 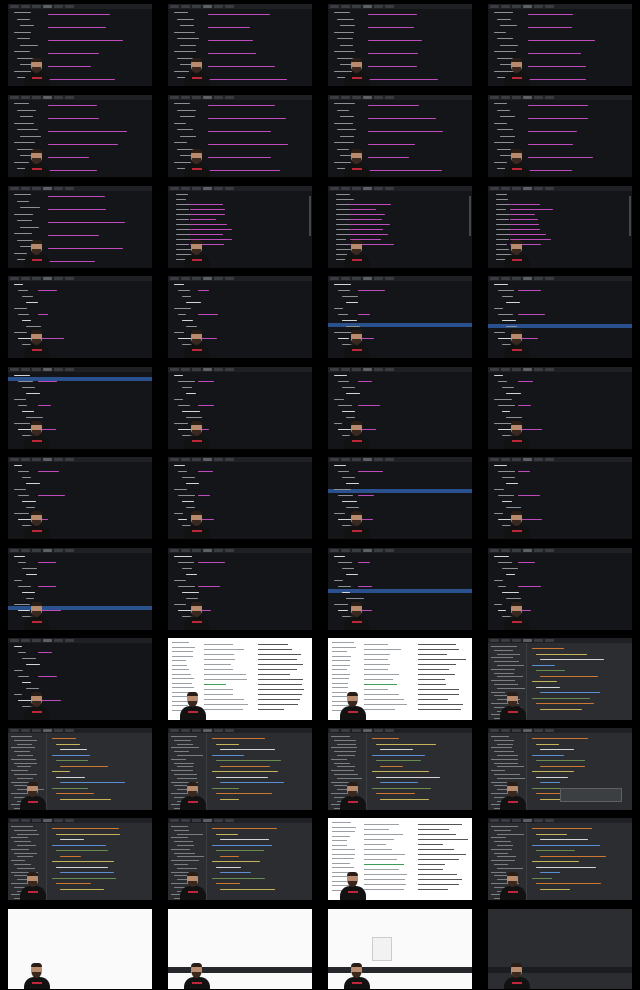 What do you see at coordinates (382, 949) in the screenshot?
I see `context-menu` at bounding box center [382, 949].